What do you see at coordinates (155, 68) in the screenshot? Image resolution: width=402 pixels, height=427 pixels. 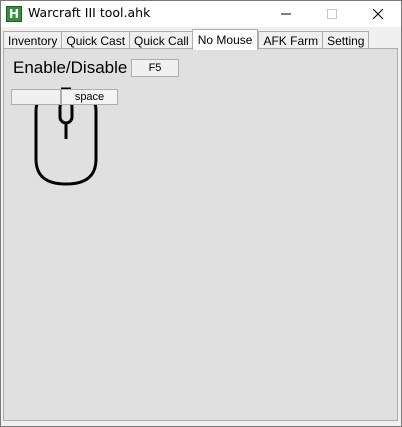 I see `enable-hotkey-field: F5` at bounding box center [155, 68].